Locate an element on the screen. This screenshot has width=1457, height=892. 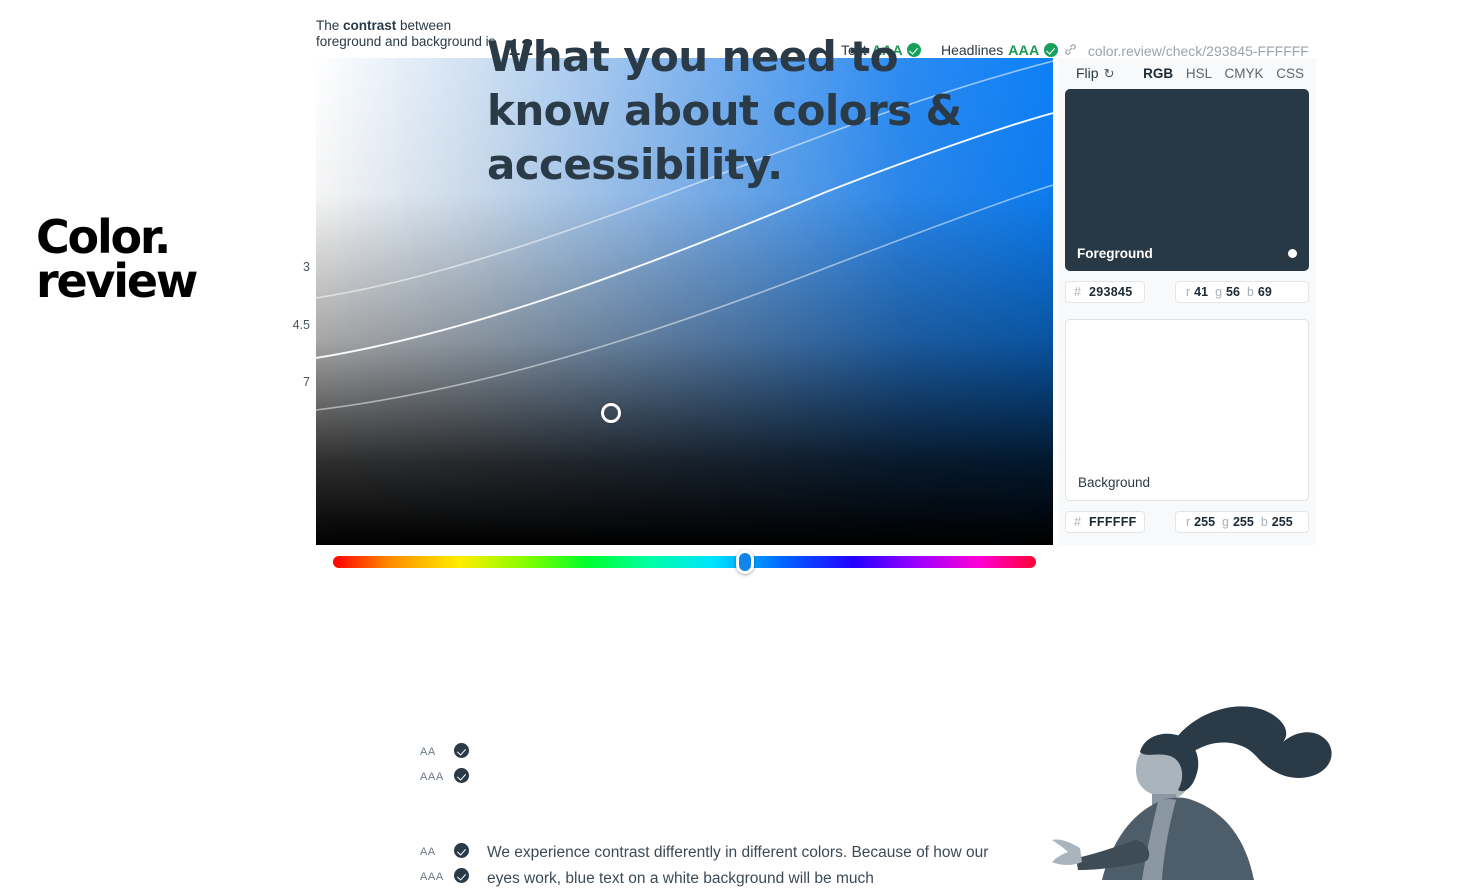
foreground-g-value: 56 is located at coordinates (1233, 292).